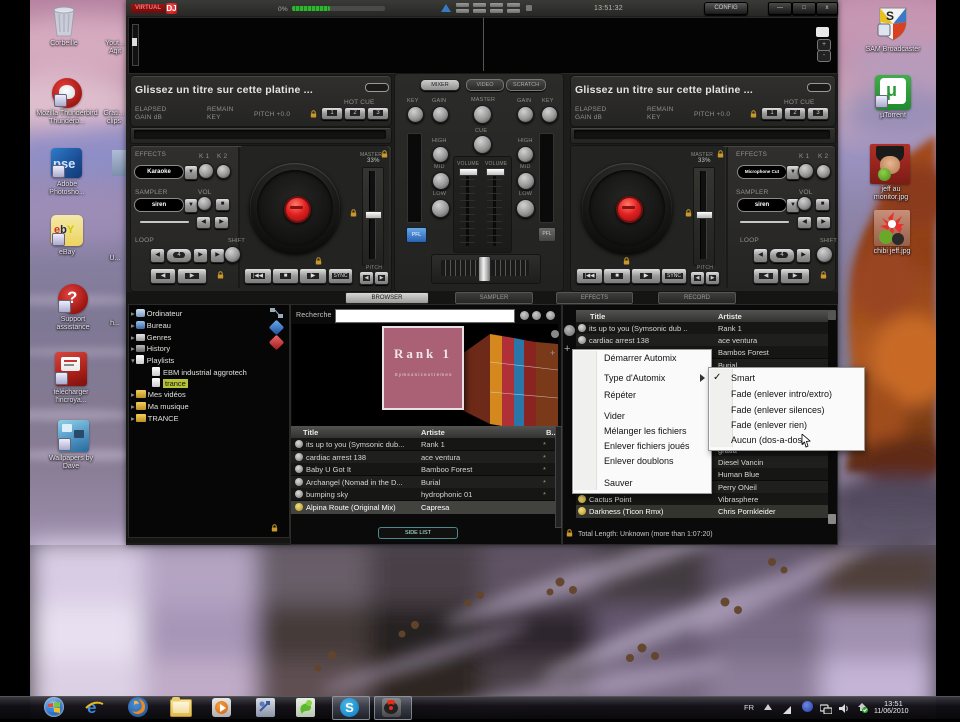  Describe the element at coordinates (890, 16) in the screenshot. I see `svg-text: S` at that location.